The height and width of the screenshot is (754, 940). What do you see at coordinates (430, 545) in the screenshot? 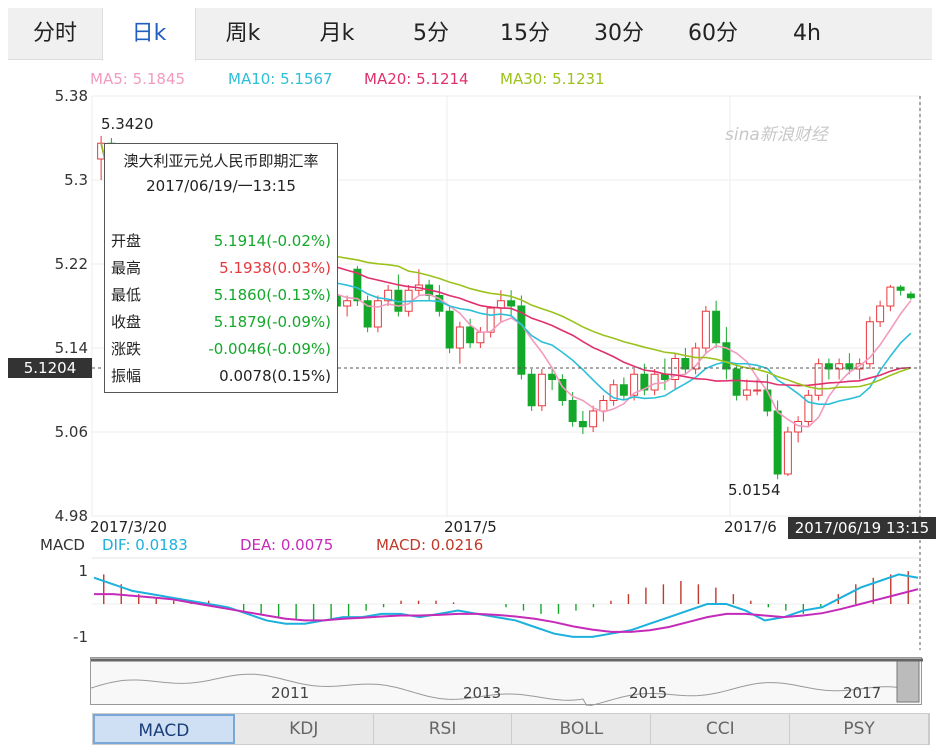
I see `macd-value-legend: MACD: 0.0216` at bounding box center [430, 545].